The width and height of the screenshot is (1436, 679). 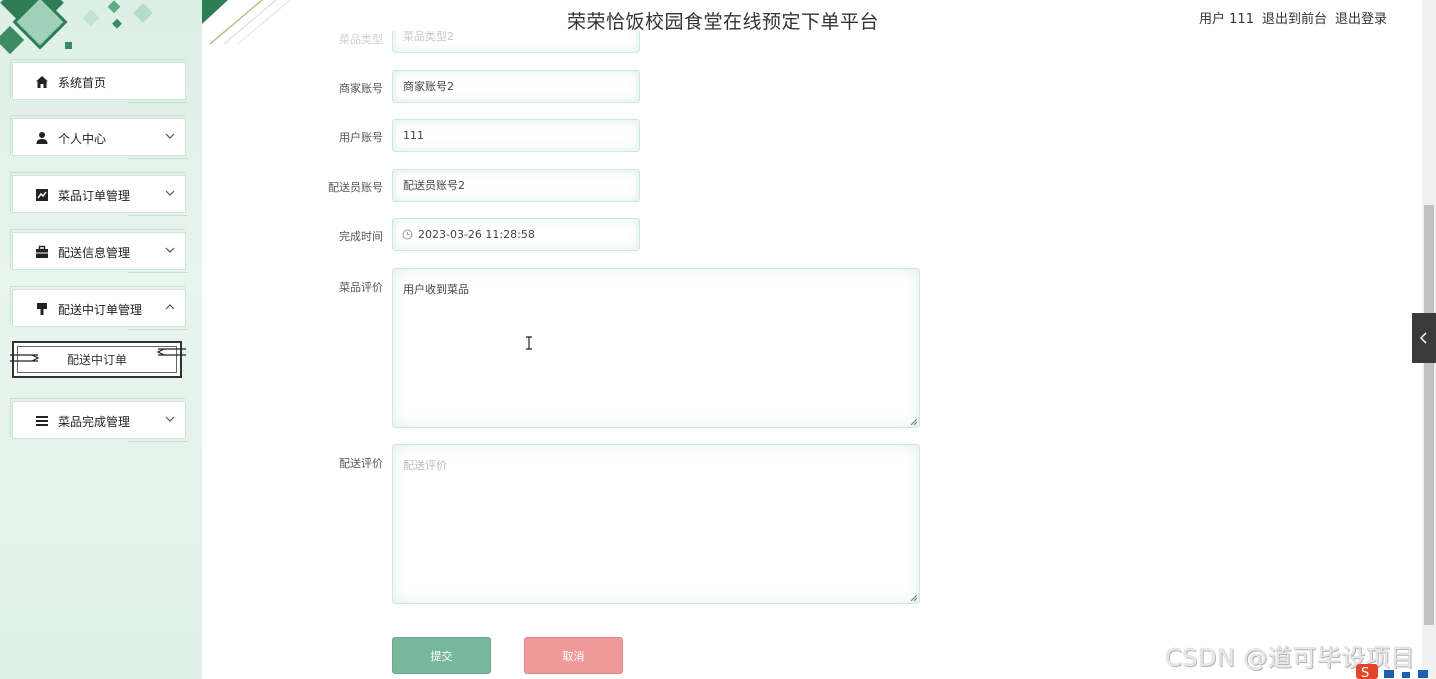 What do you see at coordinates (1361, 17) in the screenshot?
I see `logout-link: 退出登录` at bounding box center [1361, 17].